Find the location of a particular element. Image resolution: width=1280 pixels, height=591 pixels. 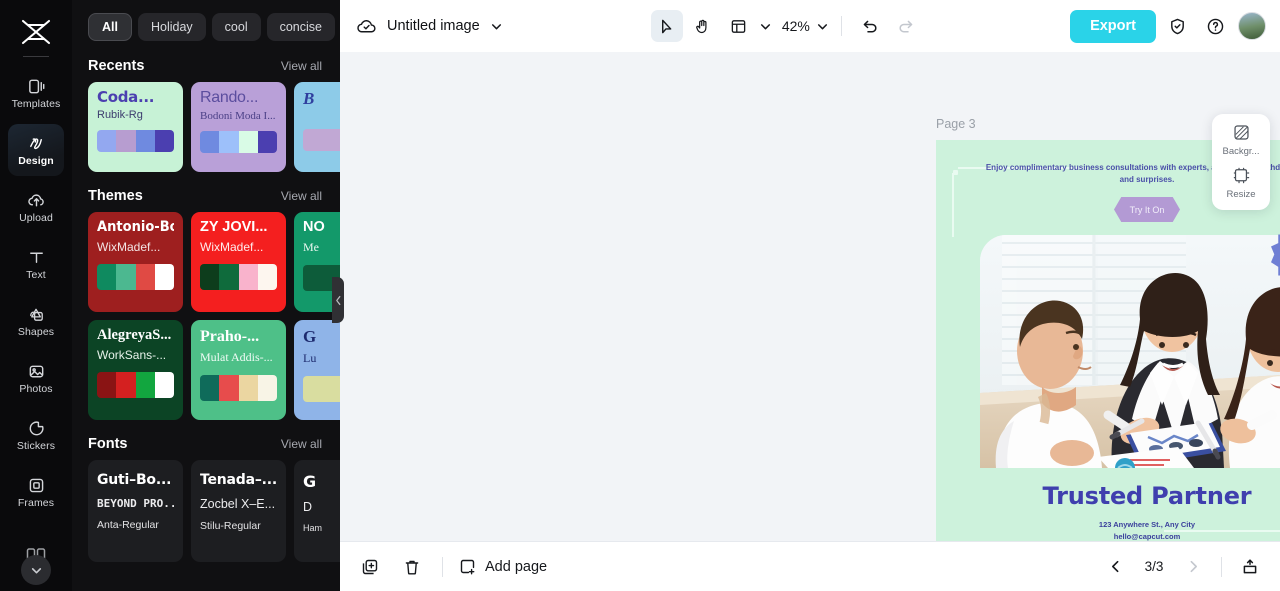

panel-collapse-handle is located at coordinates (338, 300).